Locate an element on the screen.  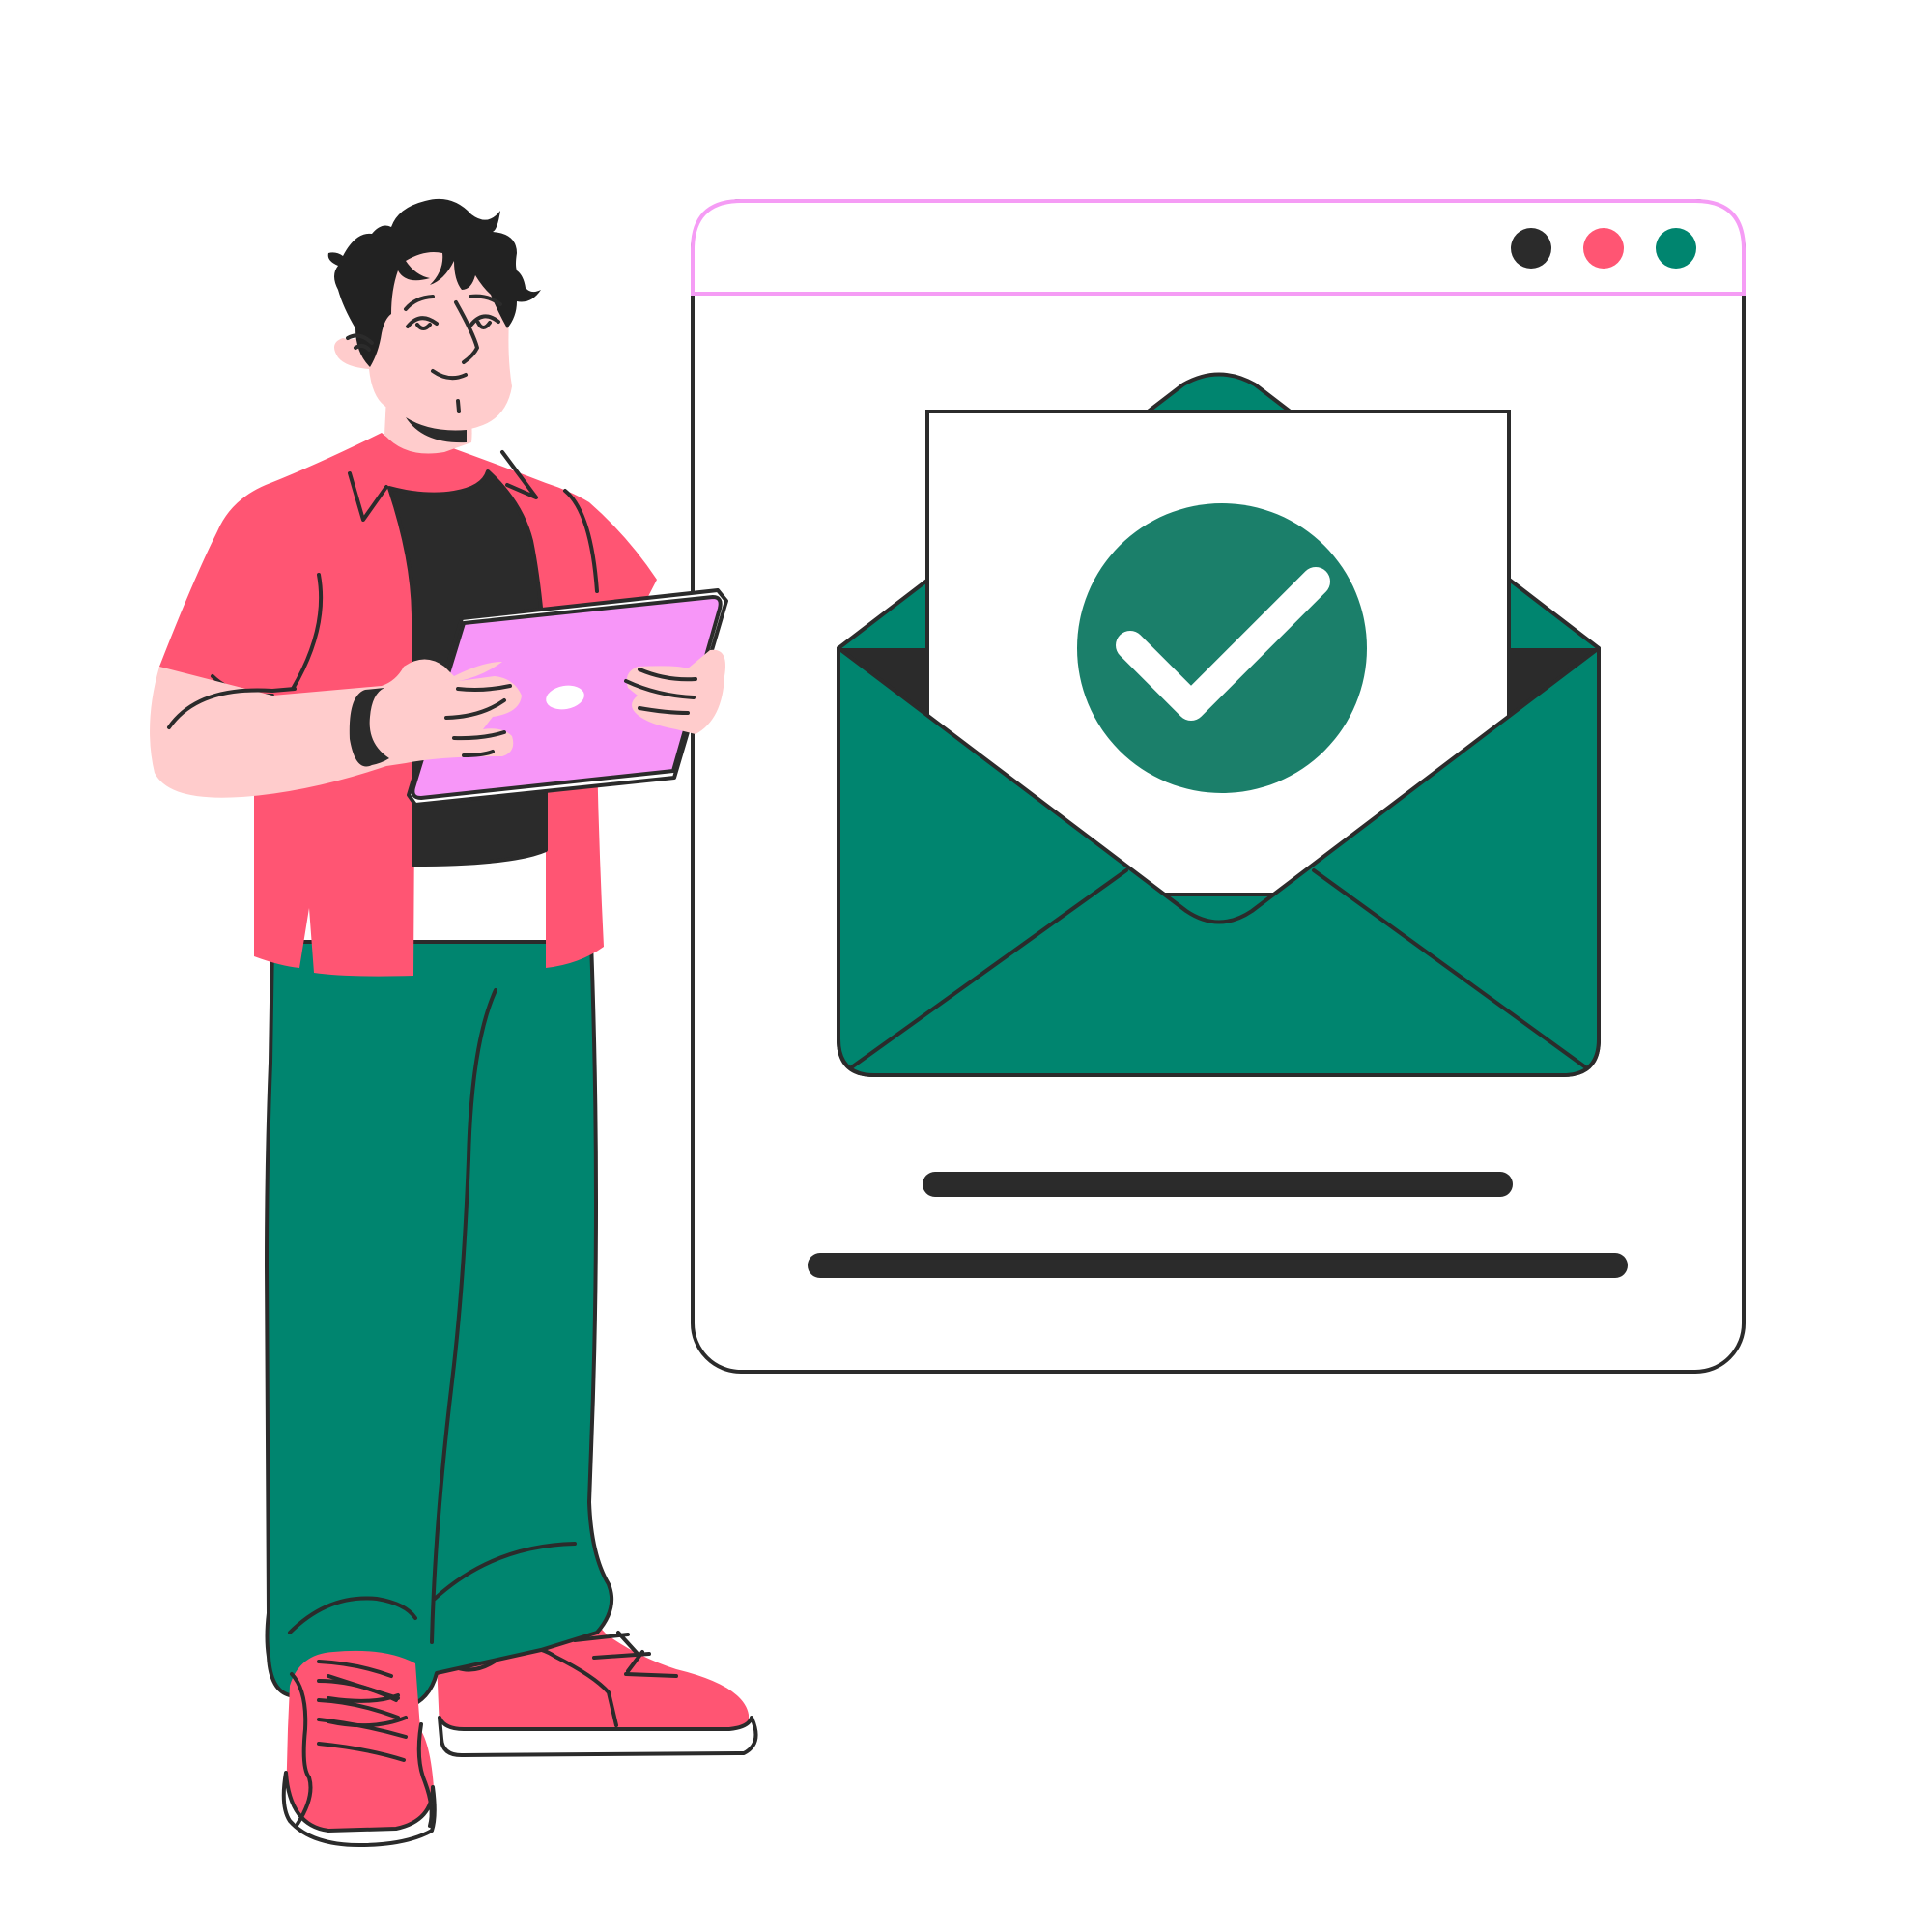
checkmark-circle-icon is located at coordinates (1222, 648).